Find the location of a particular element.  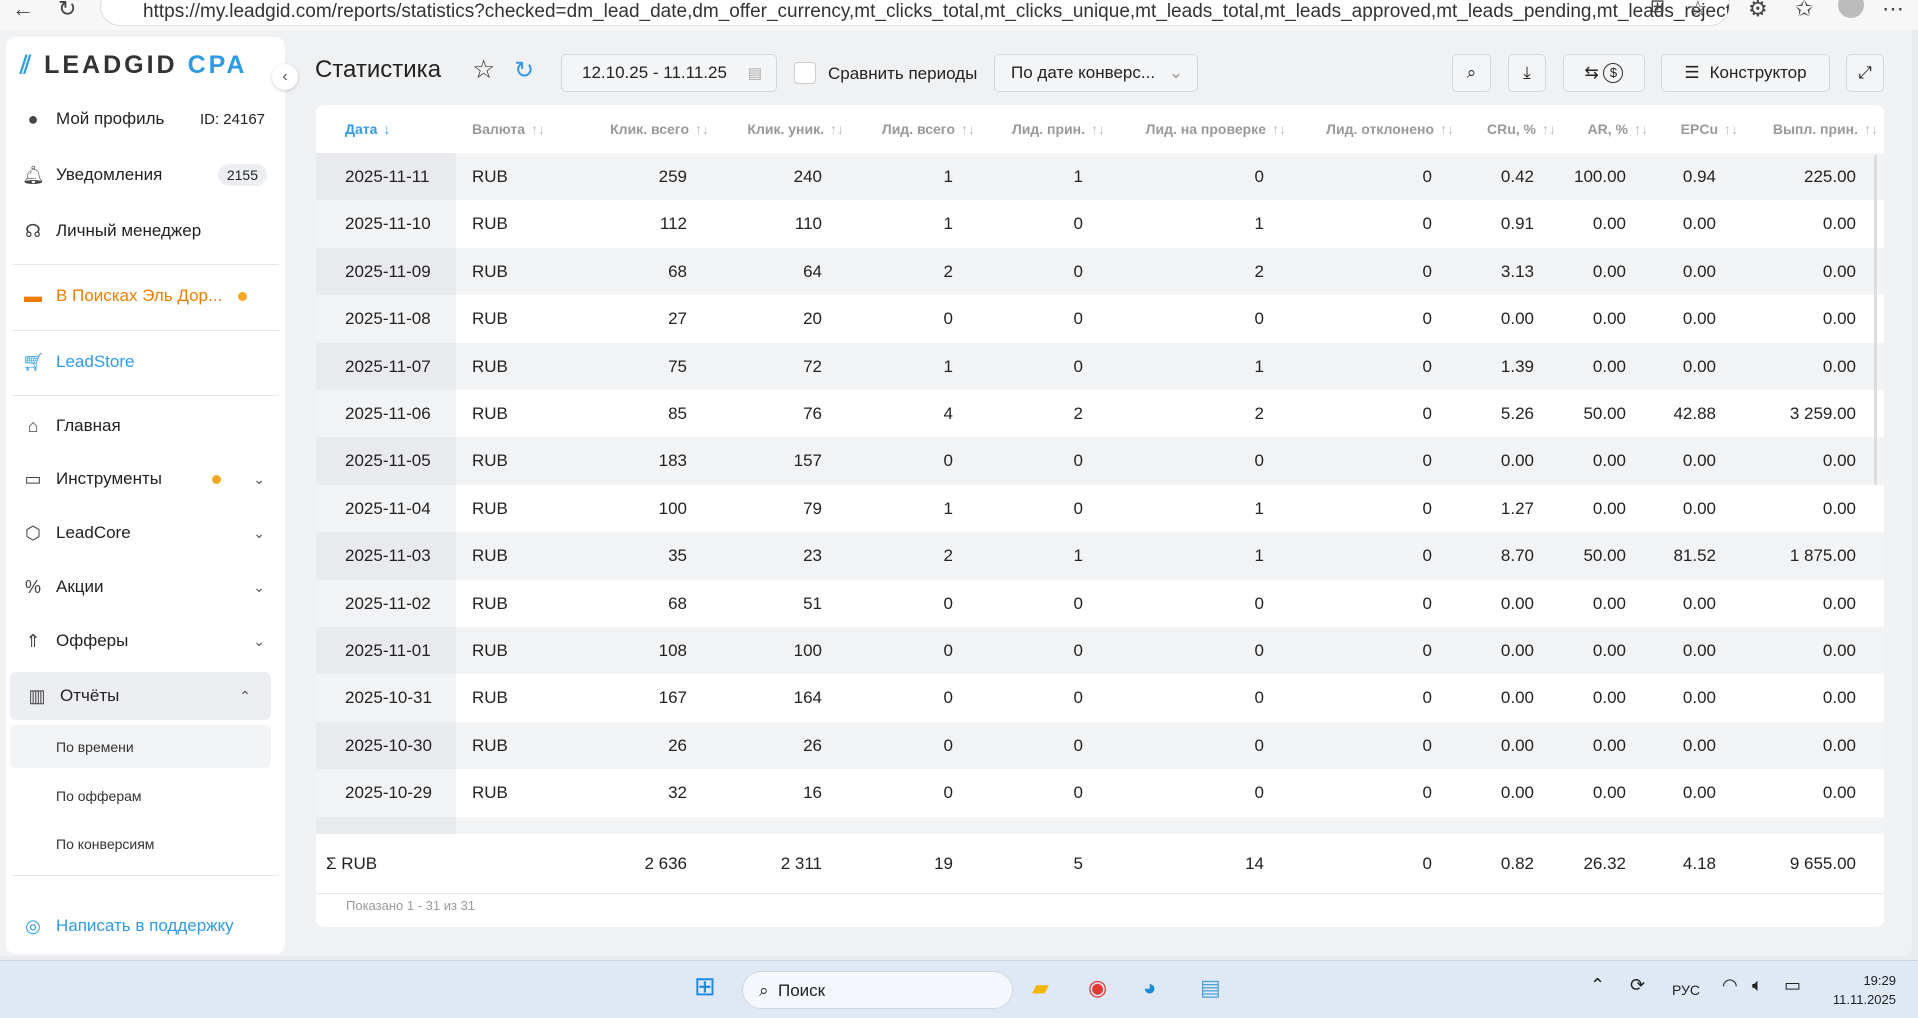

search-button: ⌕ is located at coordinates (1471, 73).